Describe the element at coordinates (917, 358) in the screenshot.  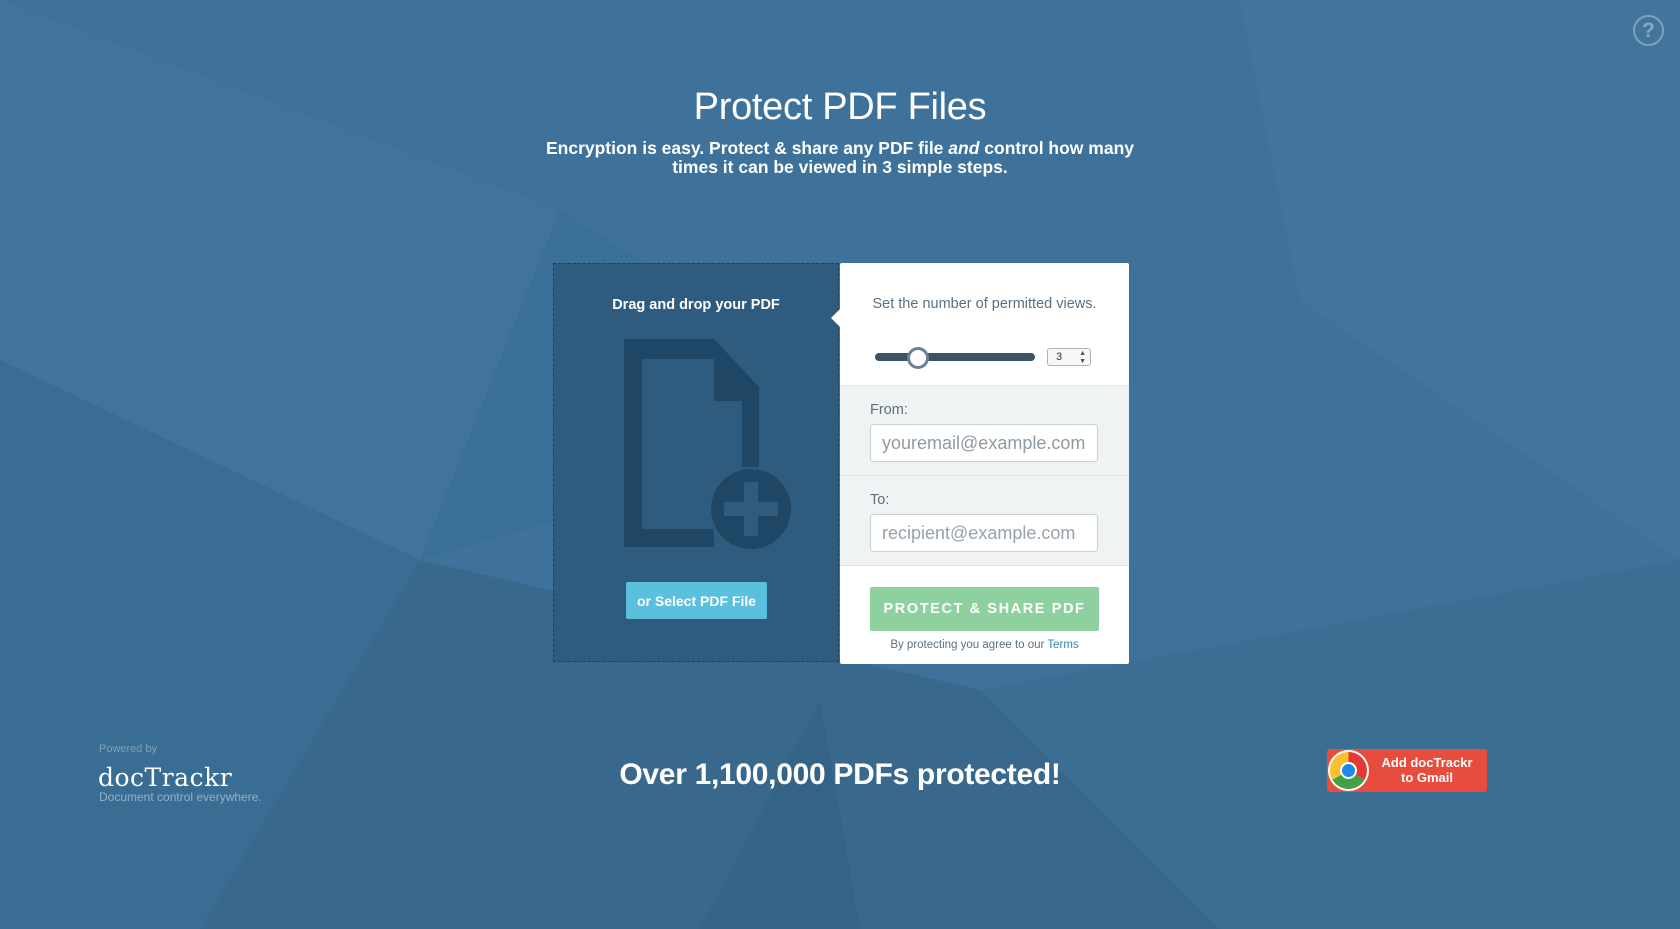
I see `views-slider-thumb` at that location.